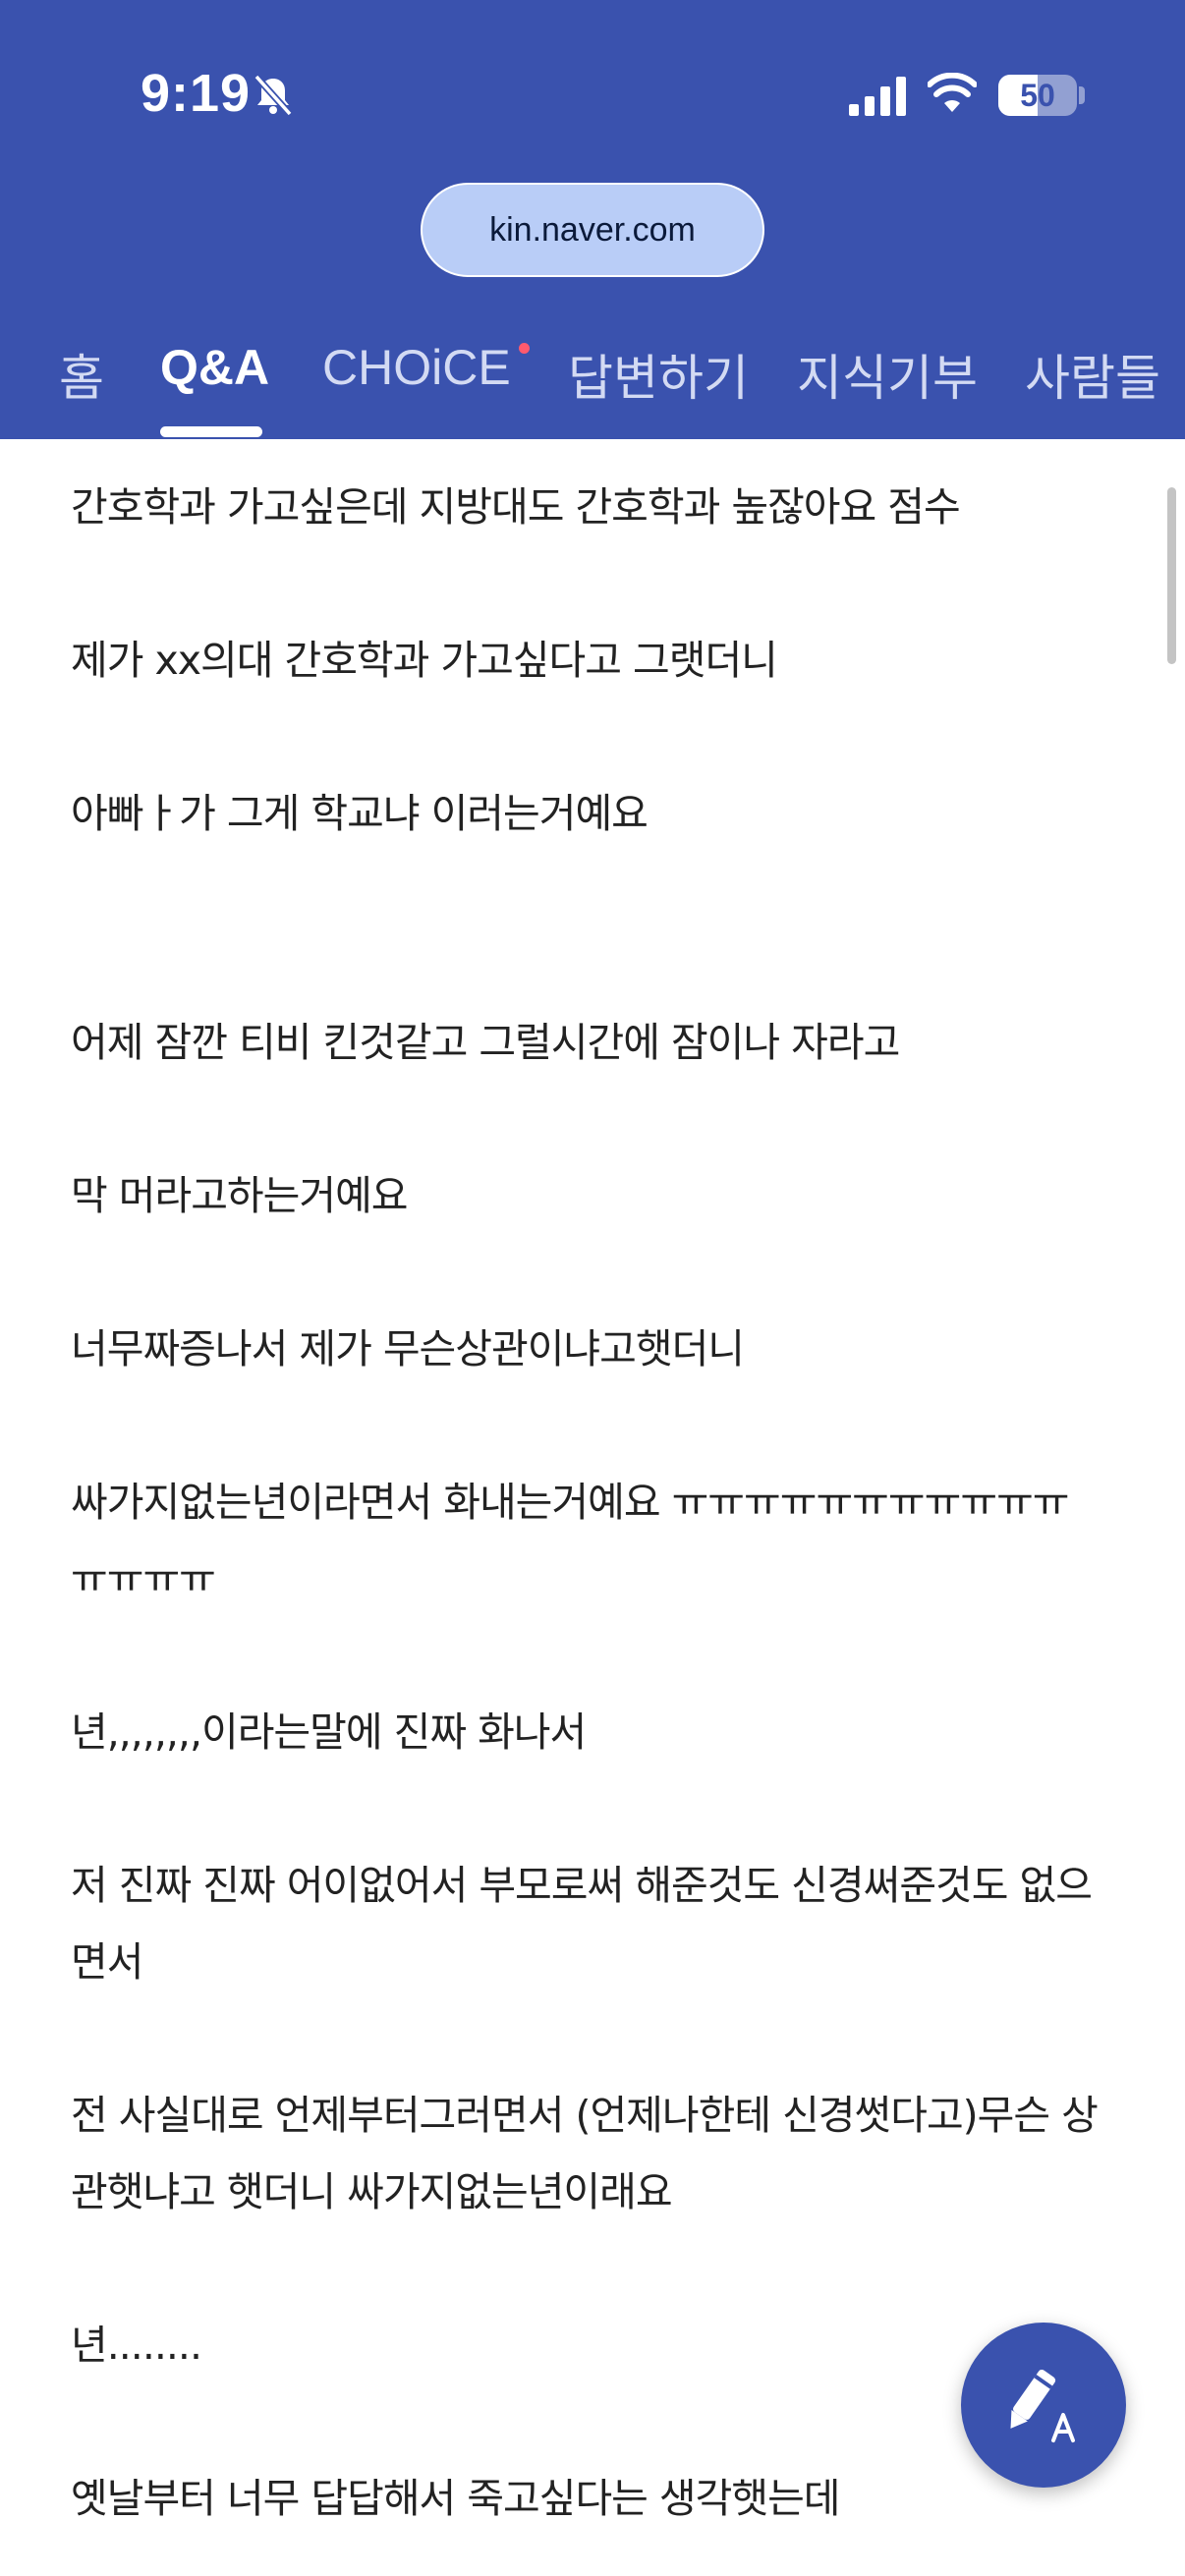 The width and height of the screenshot is (1185, 2576). What do you see at coordinates (486, 1042) in the screenshot?
I see `post-paragraph: 어제 잠깐 티비 킨것같고 그럴시간에 잠이나 자라고` at bounding box center [486, 1042].